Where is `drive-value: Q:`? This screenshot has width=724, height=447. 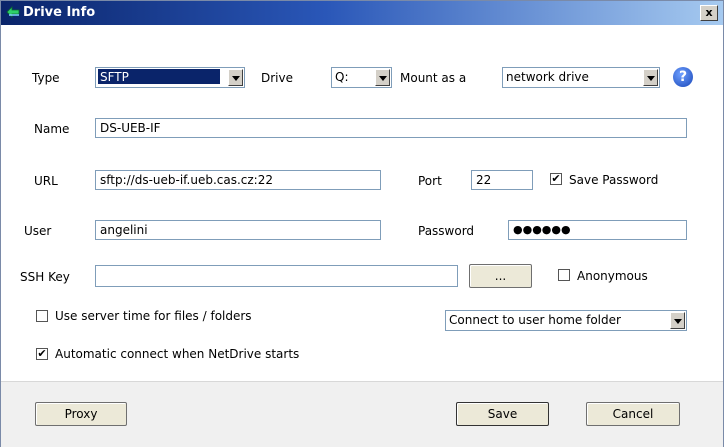 drive-value: Q: is located at coordinates (342, 77).